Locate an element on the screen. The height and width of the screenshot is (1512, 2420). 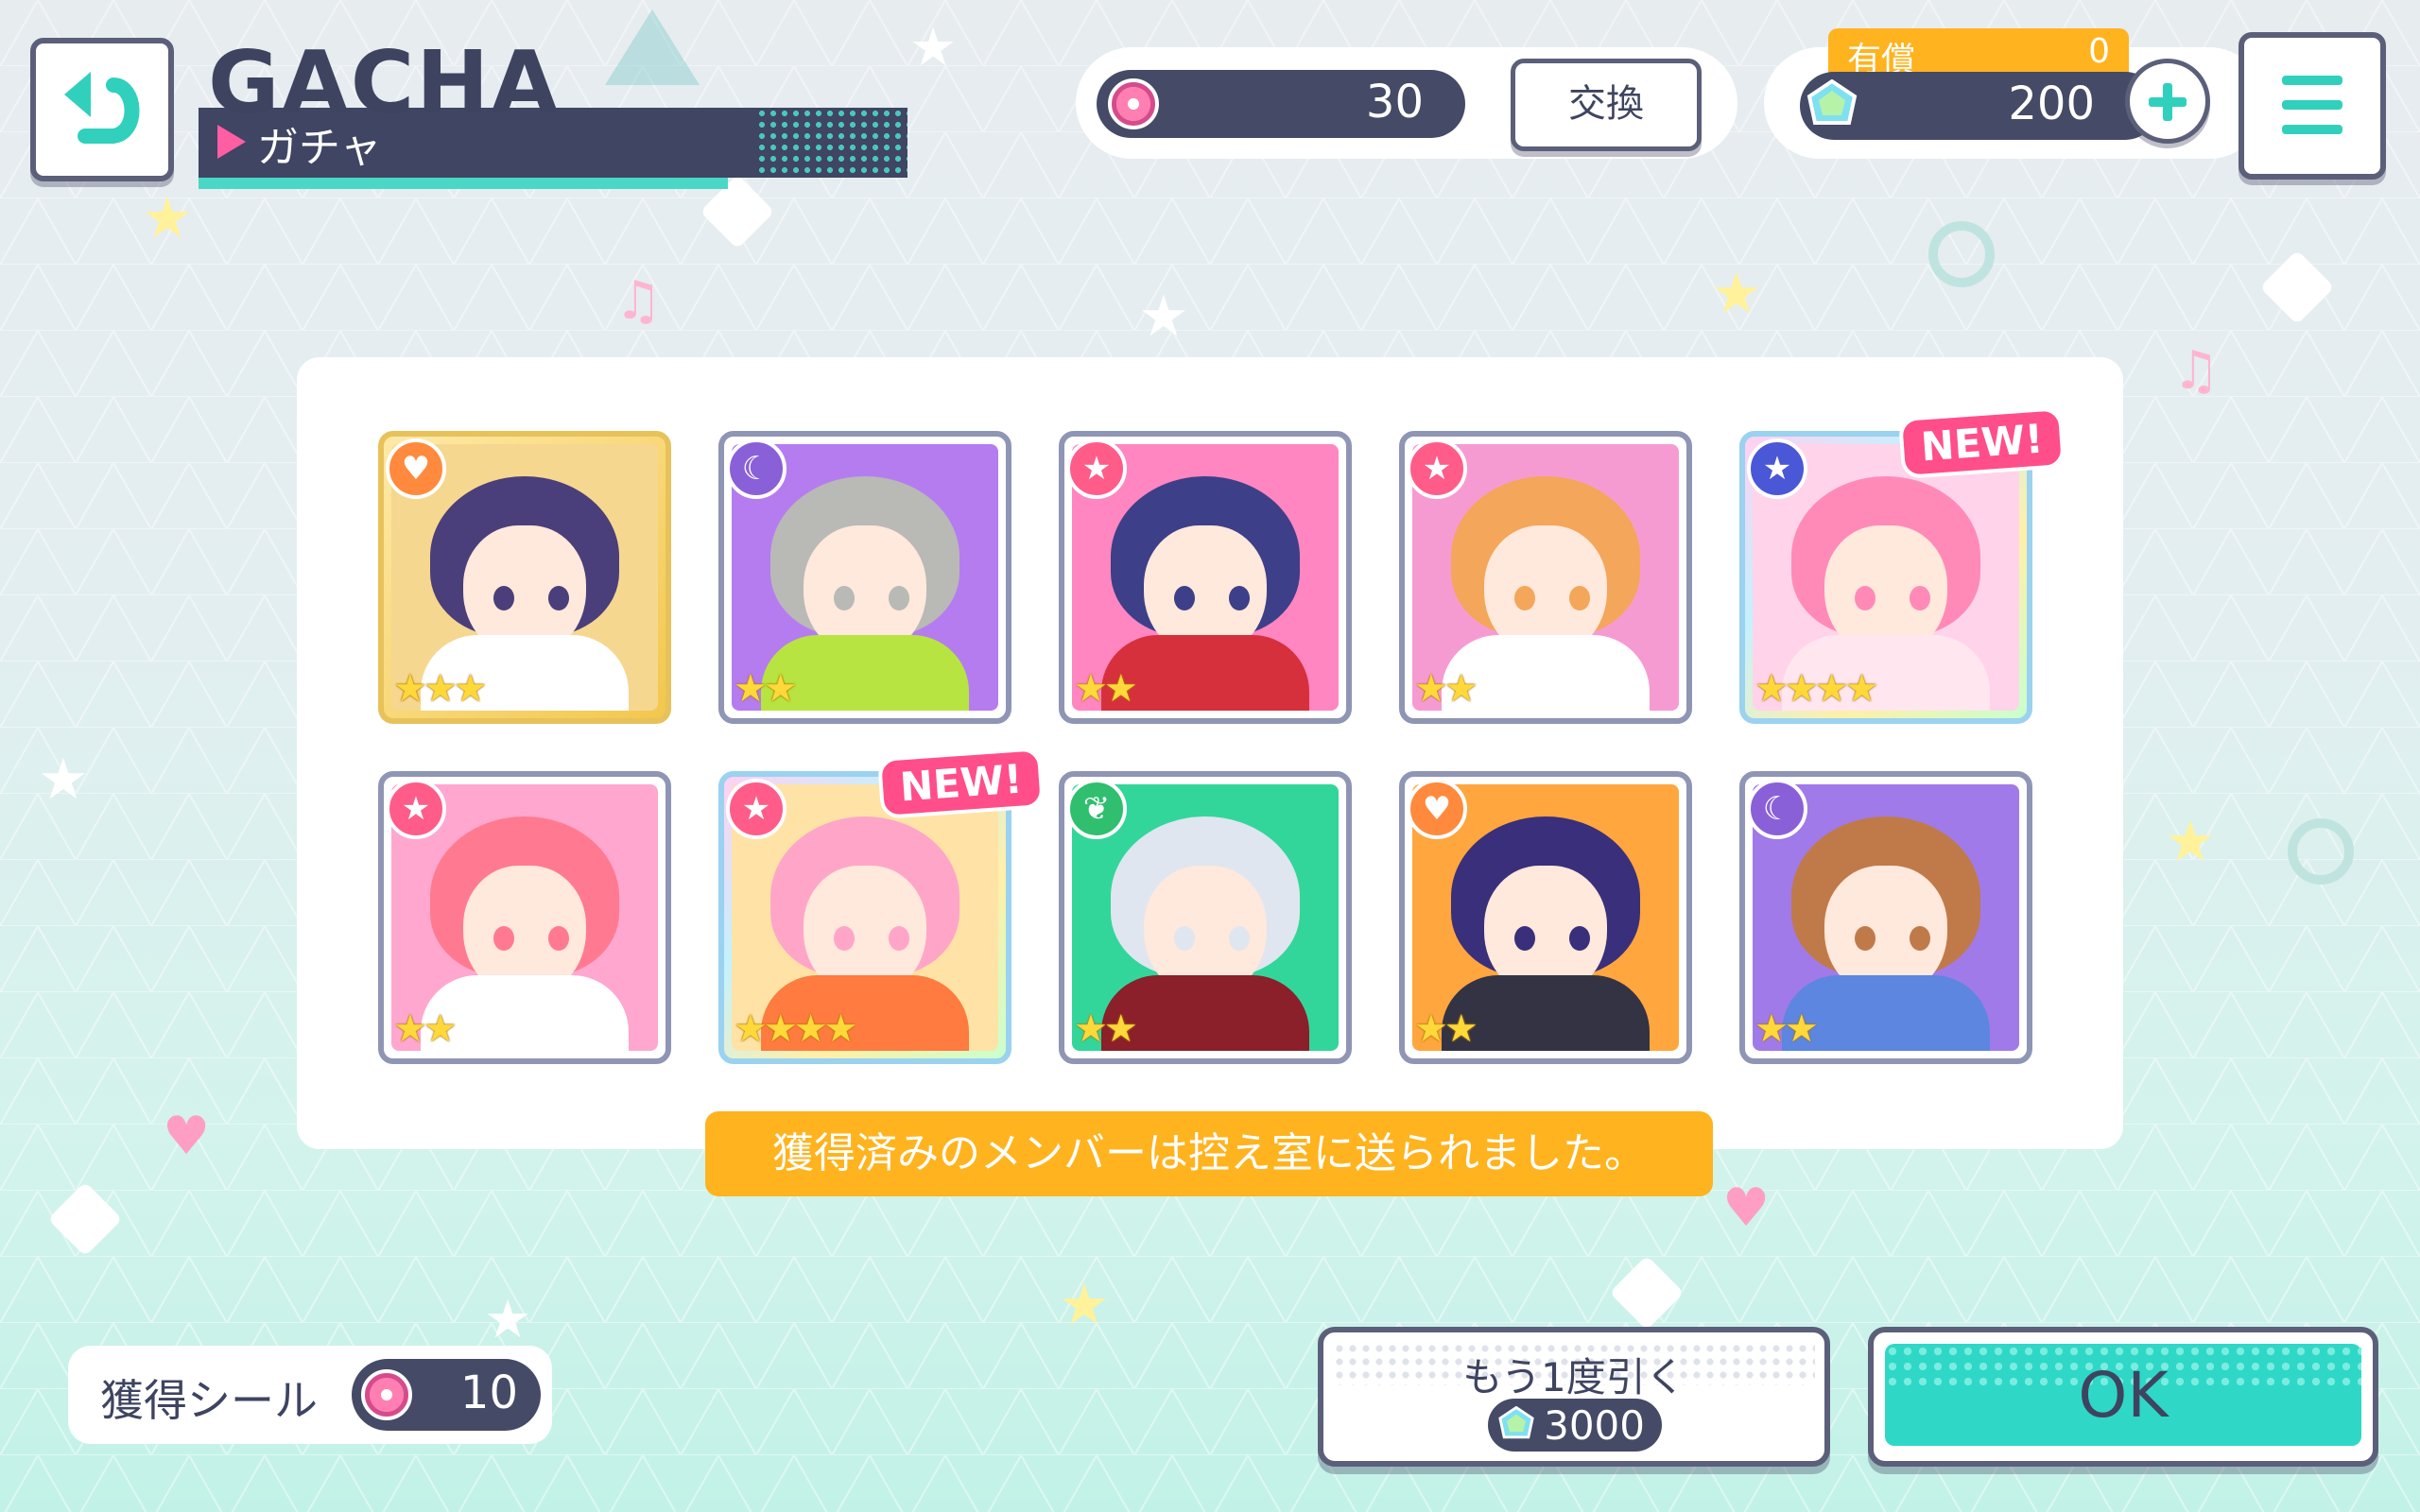
deco-badge-4: ★ is located at coordinates (1084, 1305).